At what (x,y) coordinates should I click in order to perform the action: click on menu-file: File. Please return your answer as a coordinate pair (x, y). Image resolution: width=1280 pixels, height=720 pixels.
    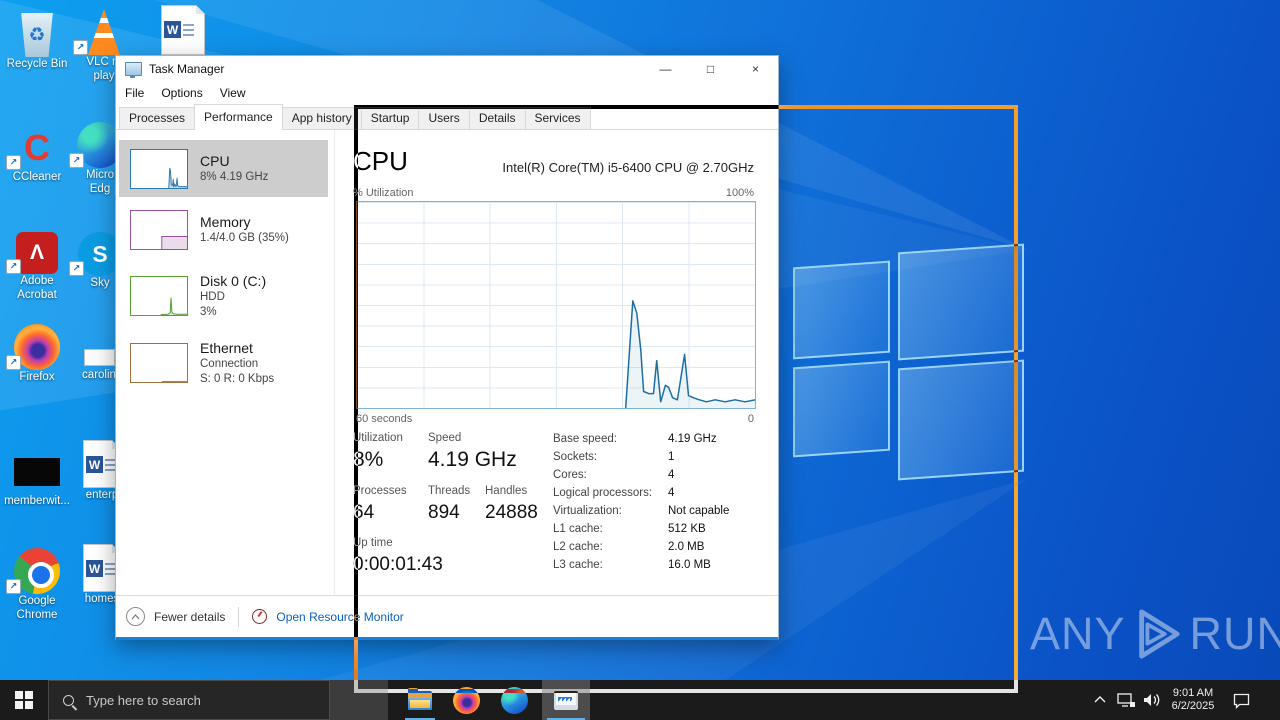
    Looking at the image, I should click on (134, 93).